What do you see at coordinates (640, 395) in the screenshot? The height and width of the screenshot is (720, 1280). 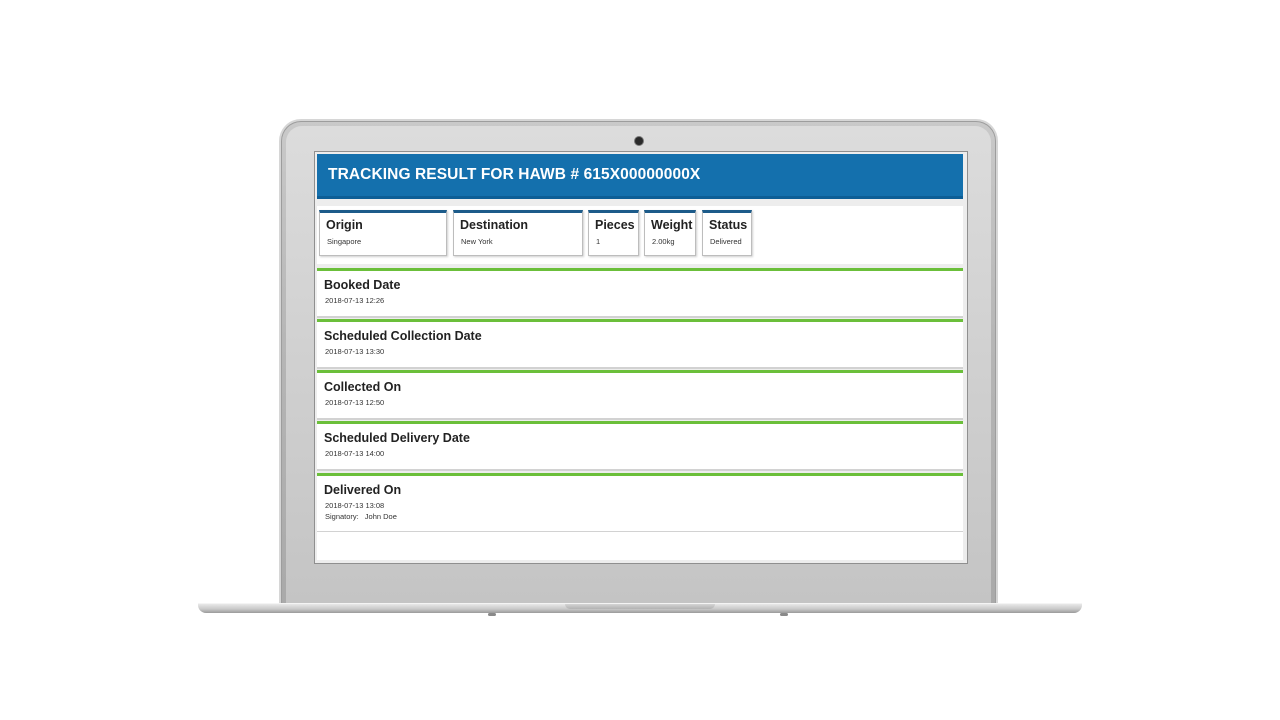 I see `event-collected: Collected On 2018-07-13 12:50` at bounding box center [640, 395].